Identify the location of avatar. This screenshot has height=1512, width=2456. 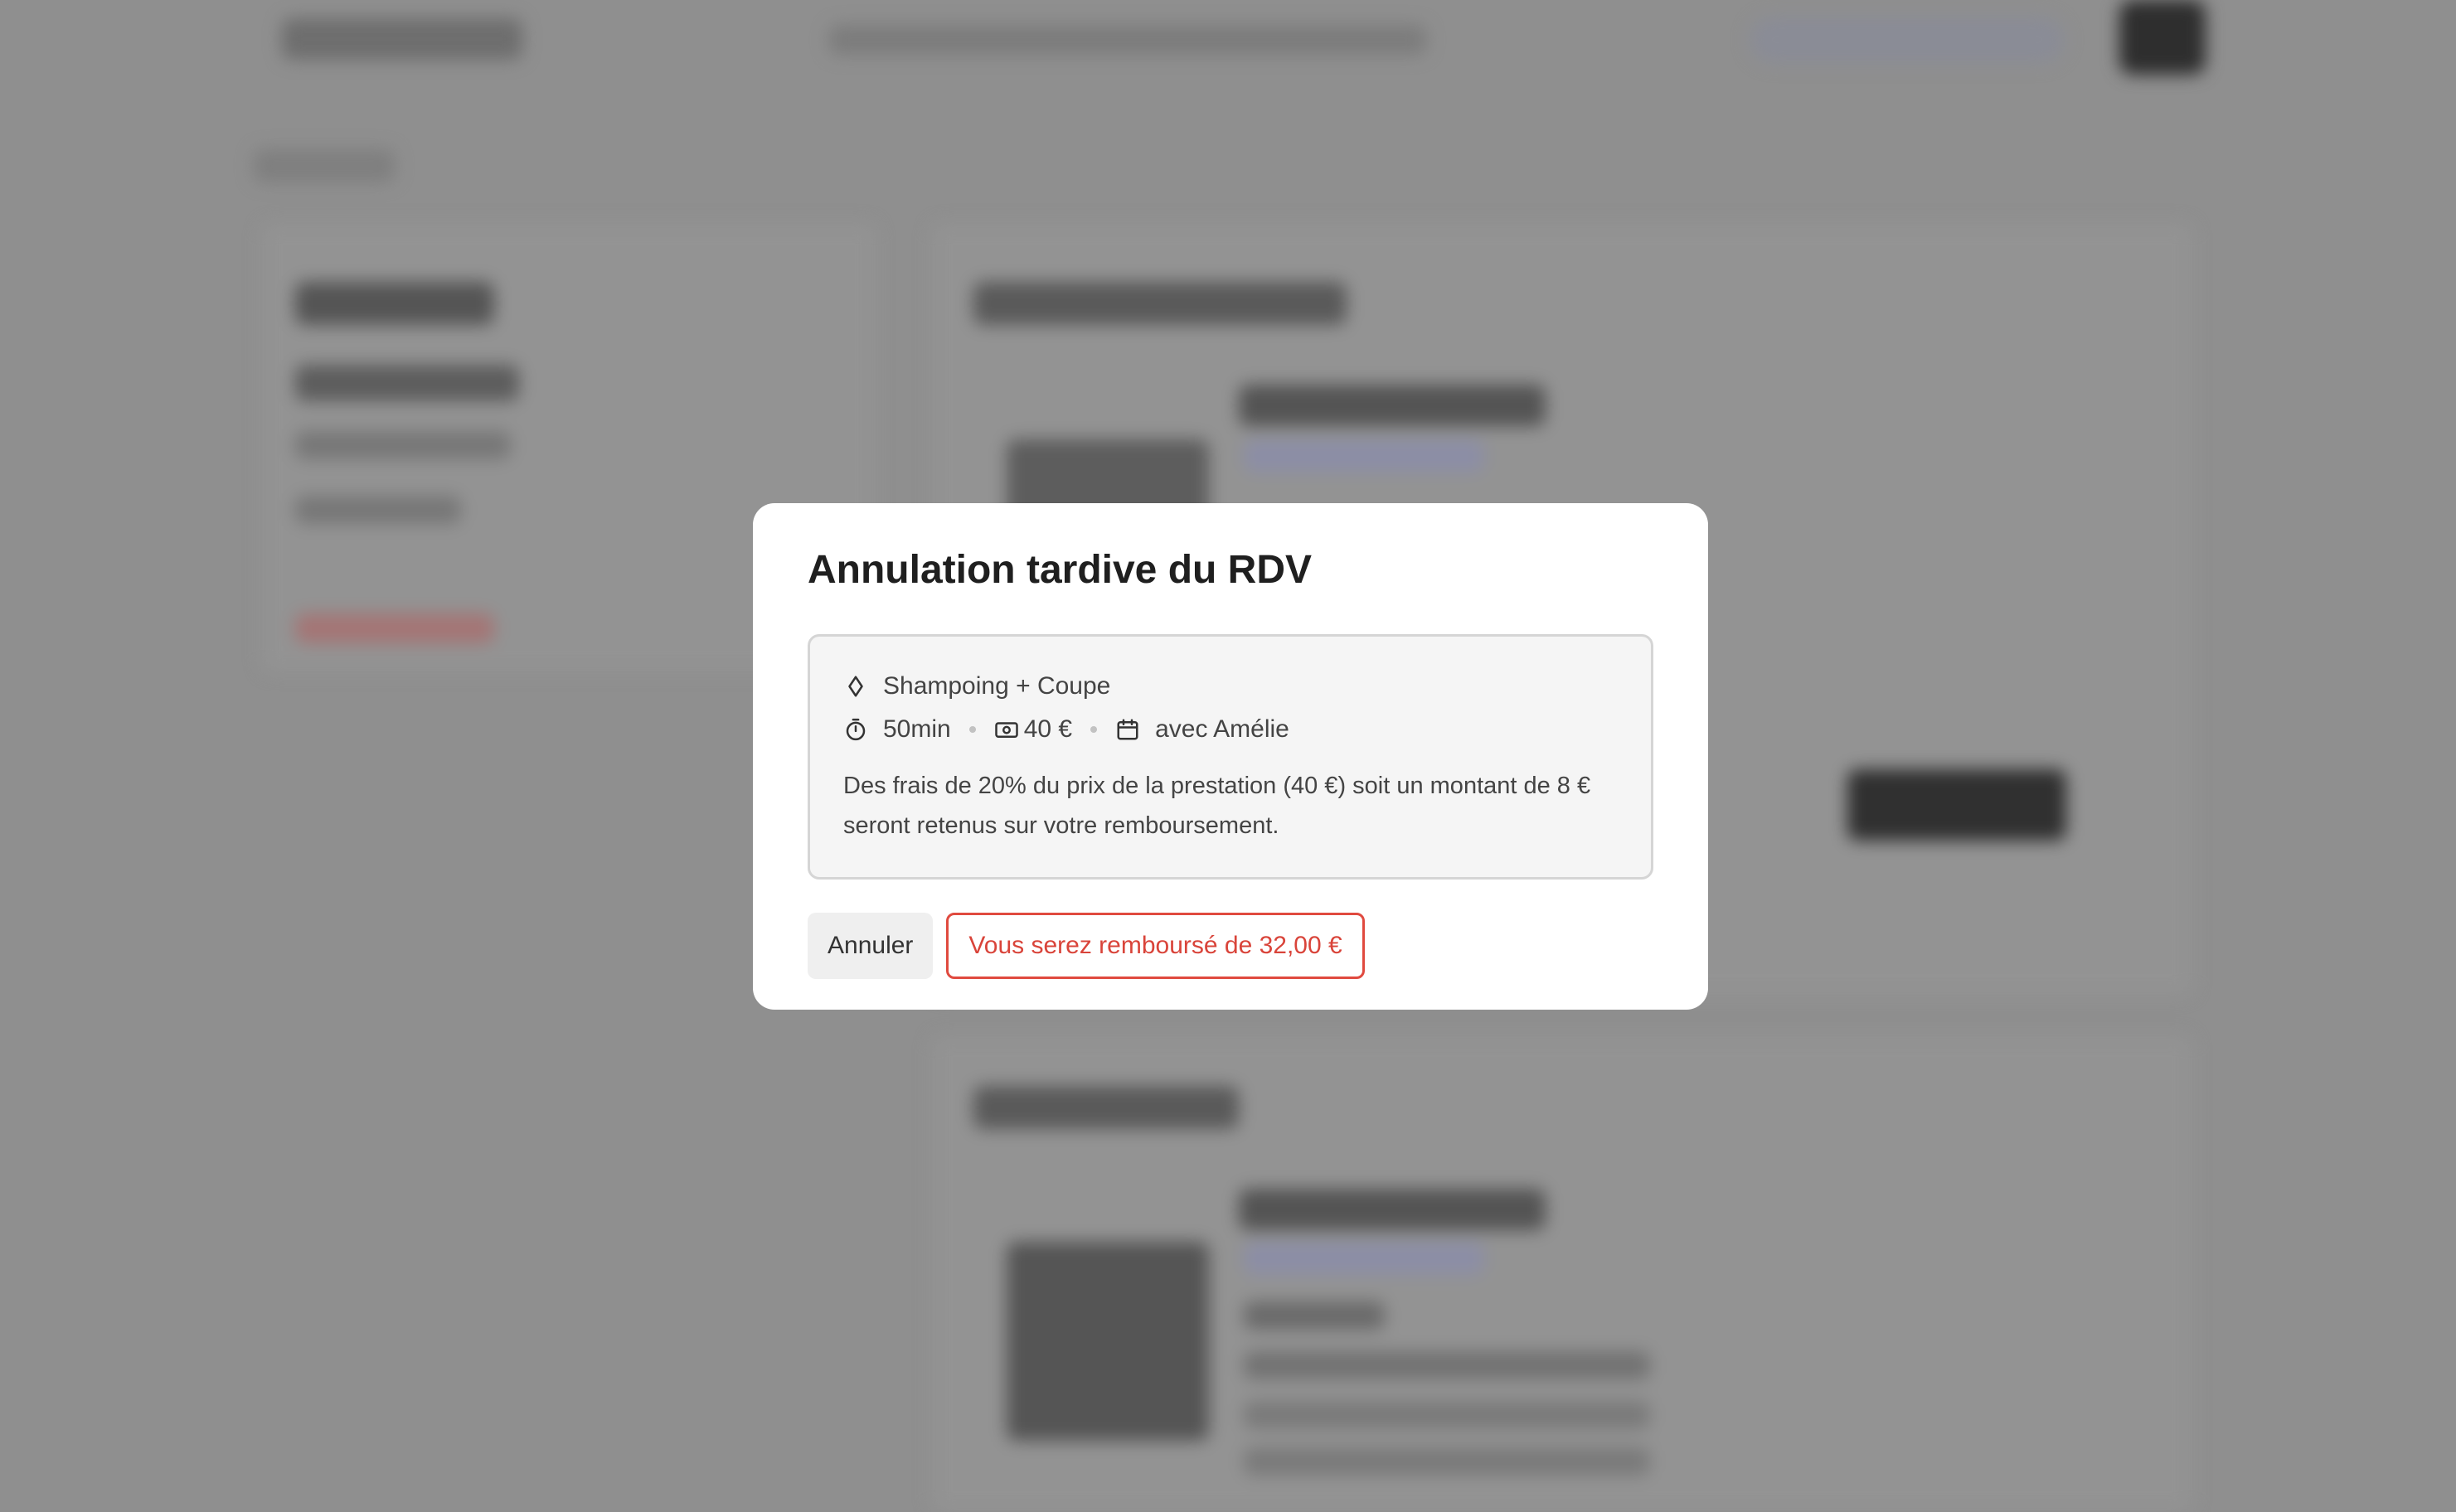
(2162, 37).